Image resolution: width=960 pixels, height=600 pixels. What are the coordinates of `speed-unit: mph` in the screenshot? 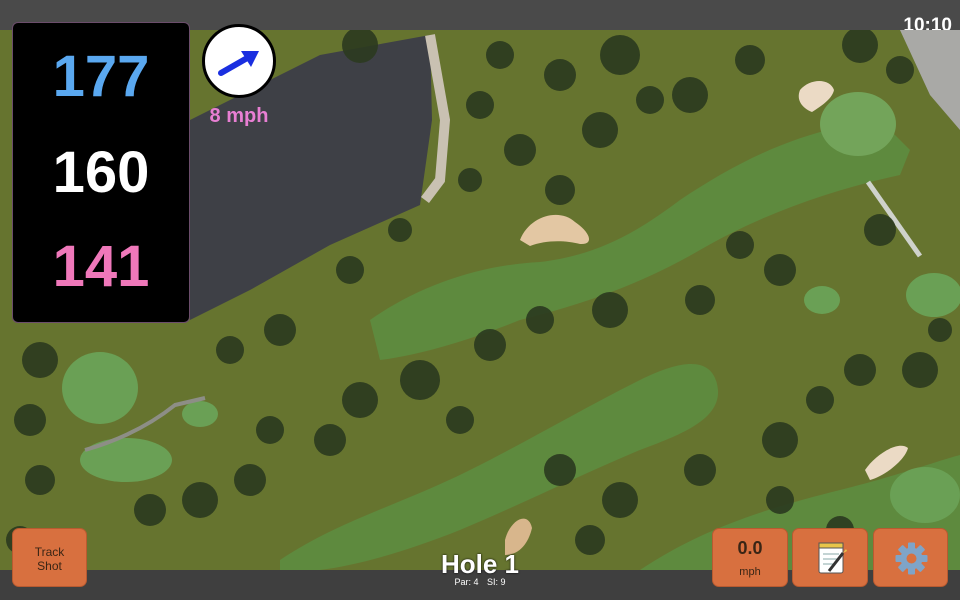 It's located at (750, 572).